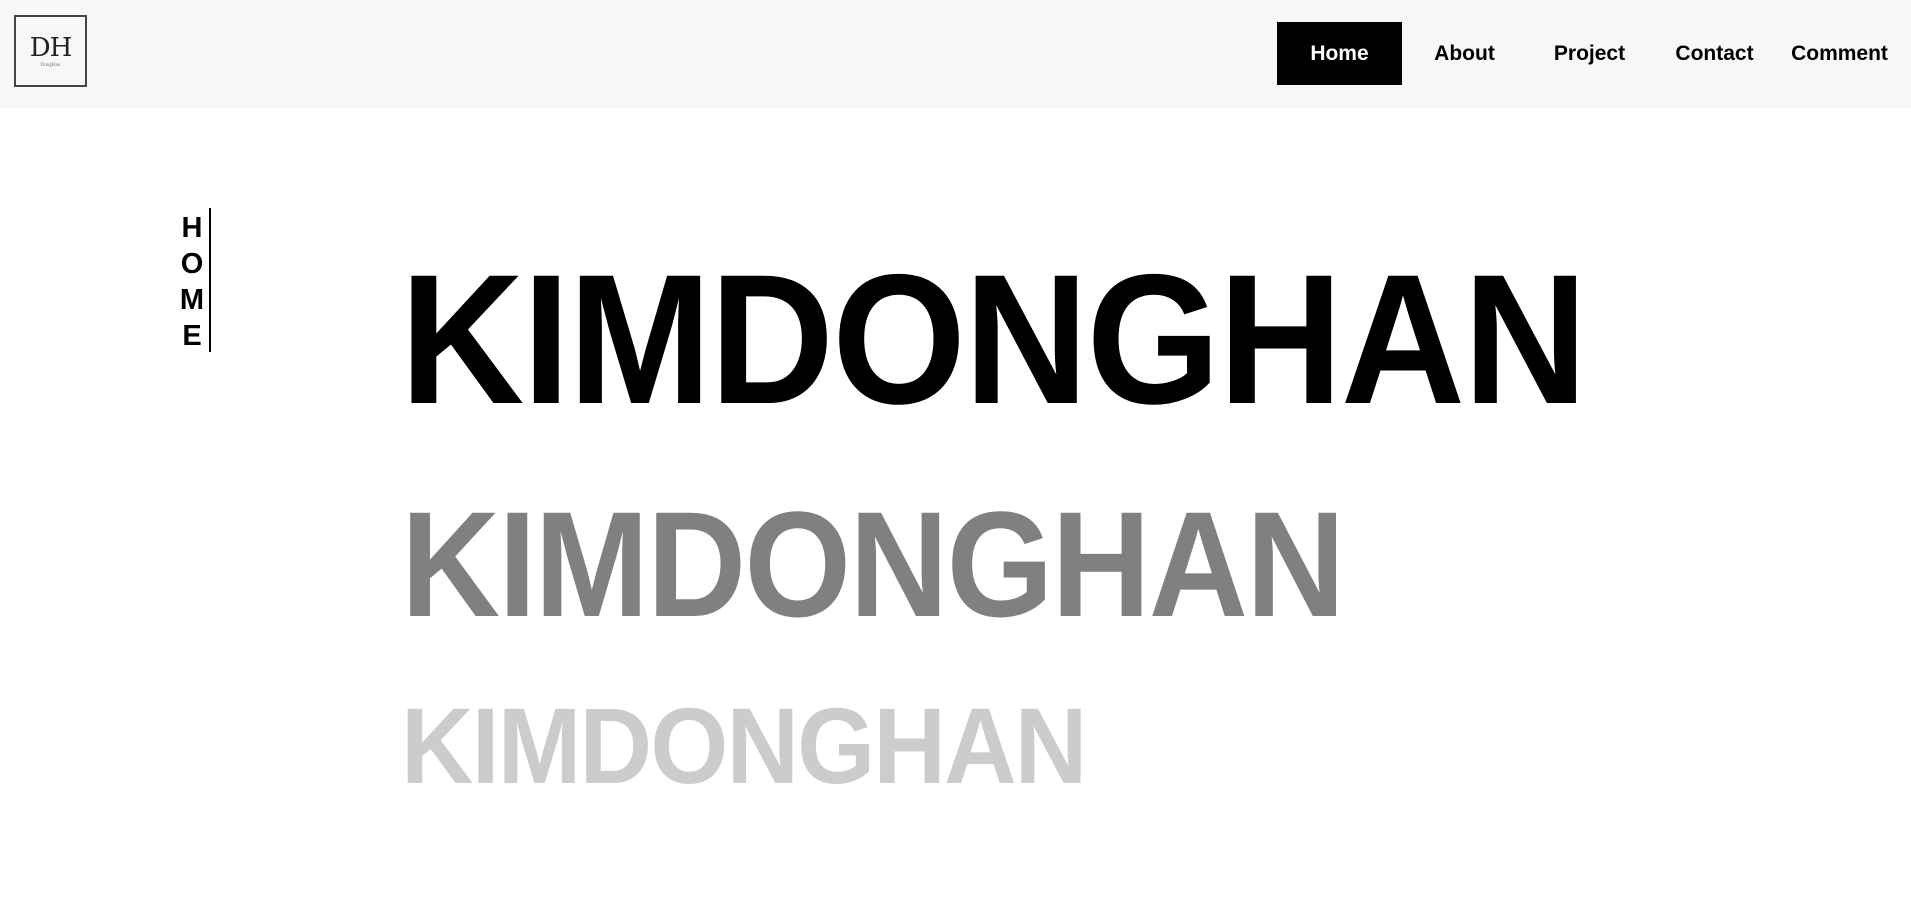 The image size is (1911, 913). What do you see at coordinates (873, 564) in the screenshot?
I see `hero-title-secondary: KIMDONGHAN` at bounding box center [873, 564].